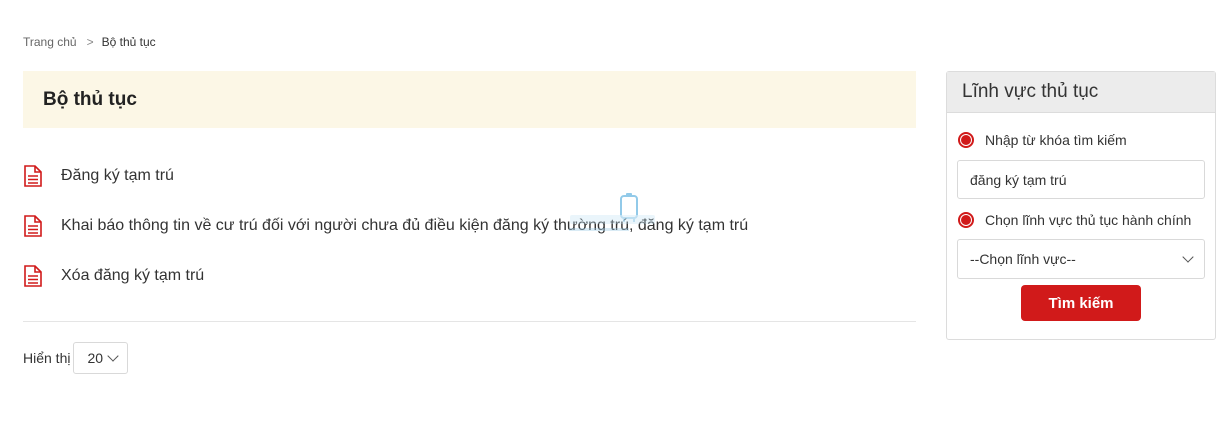 This screenshot has height=431, width=1221. Describe the element at coordinates (117, 176) in the screenshot. I see `procedure-link: Đăng ký tạm trú` at that location.